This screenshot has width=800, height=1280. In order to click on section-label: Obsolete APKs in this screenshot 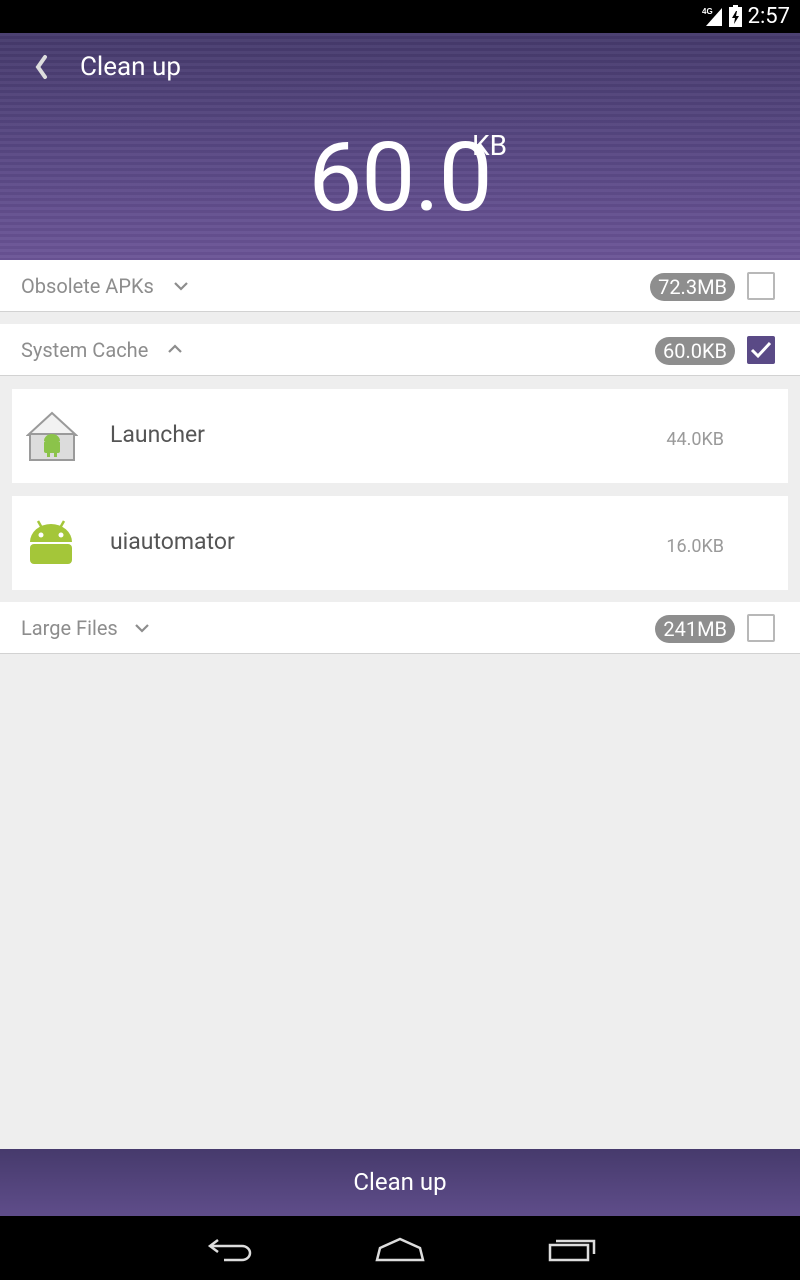, I will do `click(87, 286)`.